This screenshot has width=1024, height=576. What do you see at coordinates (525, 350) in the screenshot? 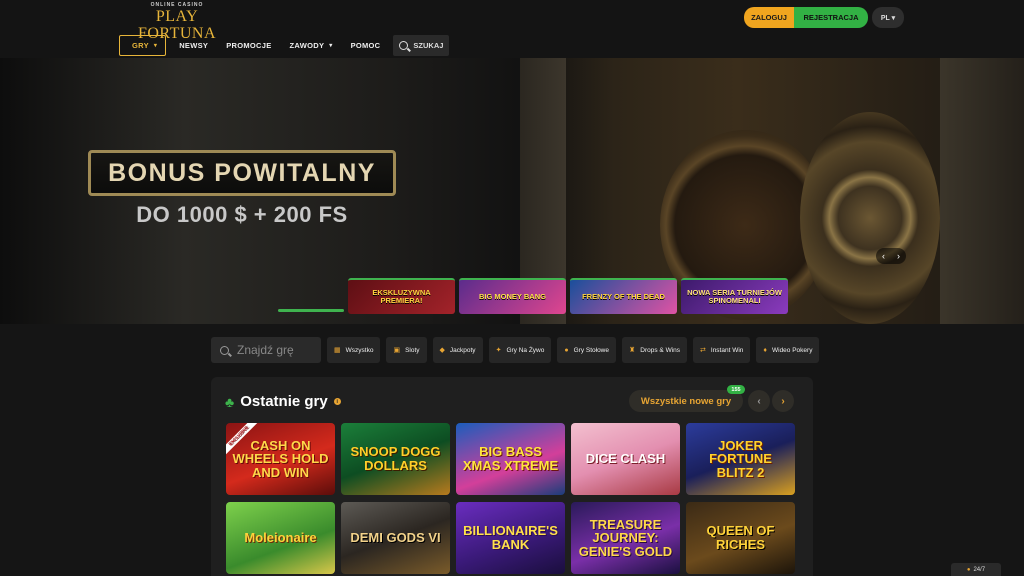
I see `filter-chip-label: Gry Na Żywo` at bounding box center [525, 350].